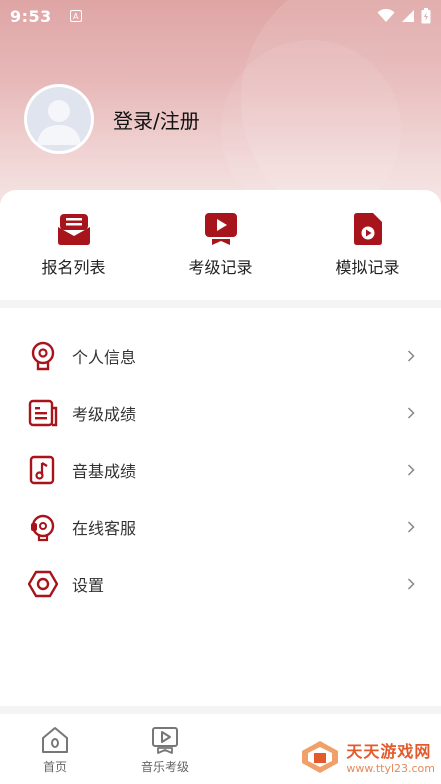  What do you see at coordinates (73, 267) in the screenshot?
I see `quick-label: 报名列表` at bounding box center [73, 267].